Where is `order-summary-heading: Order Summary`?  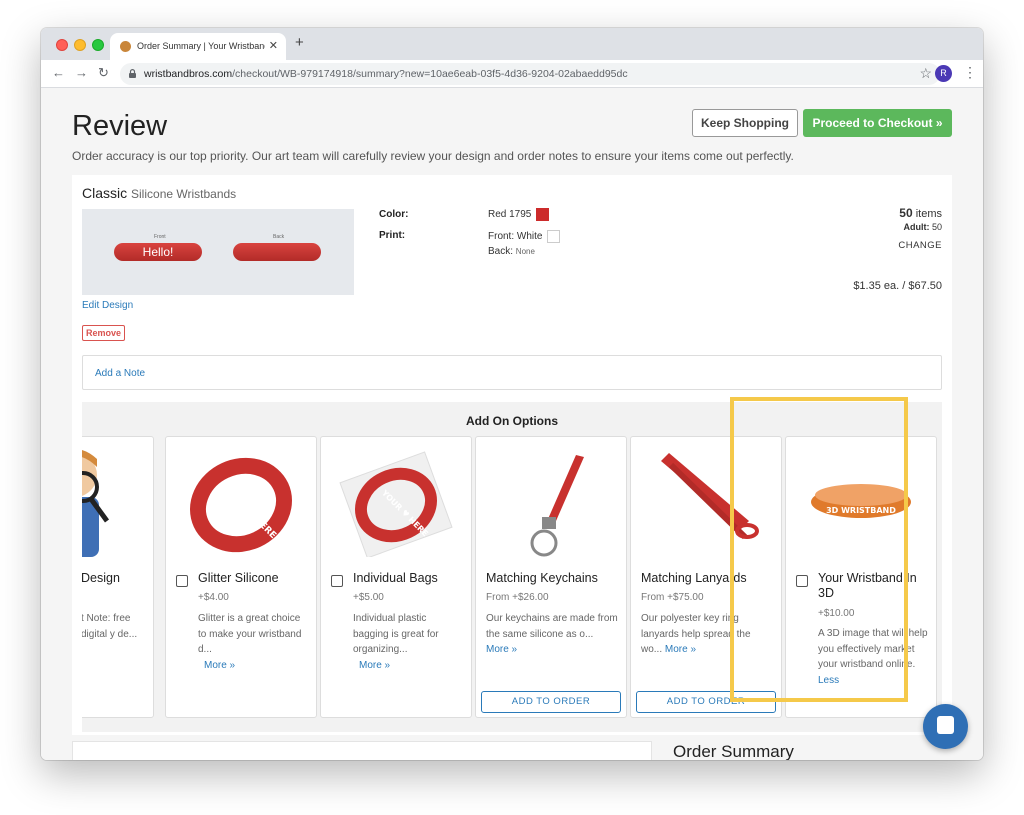 order-summary-heading: Order Summary is located at coordinates (733, 751).